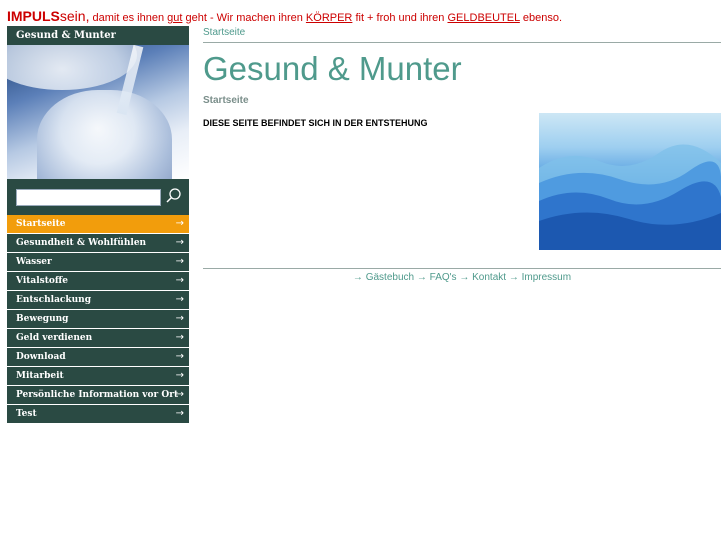 Image resolution: width=727 pixels, height=545 pixels. Describe the element at coordinates (26, 414) in the screenshot. I see `nav-label: Test` at that location.